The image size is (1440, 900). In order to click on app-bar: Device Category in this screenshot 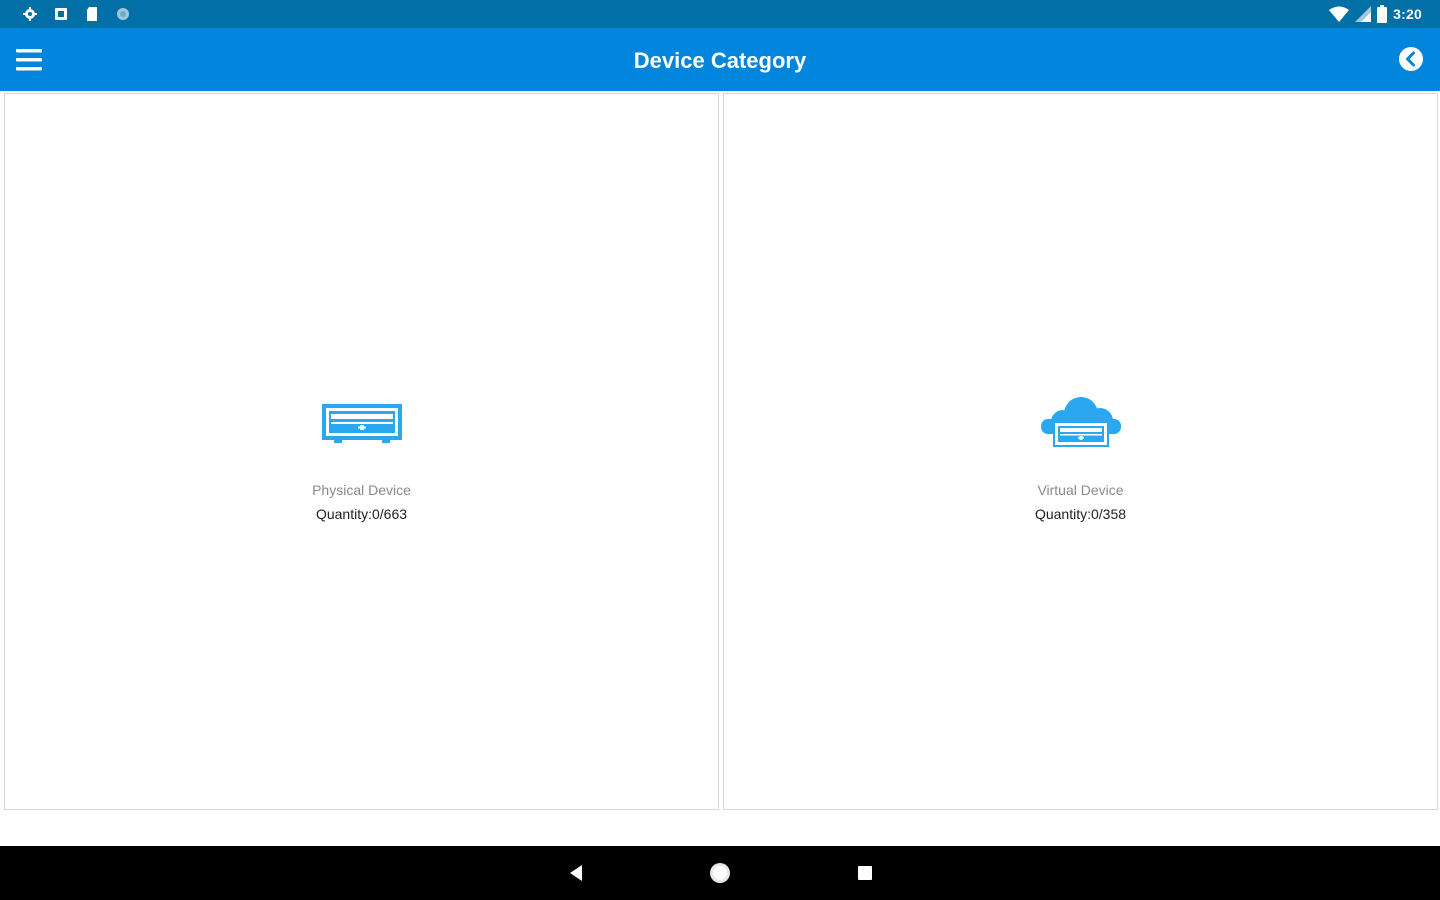, I will do `click(720, 59)`.